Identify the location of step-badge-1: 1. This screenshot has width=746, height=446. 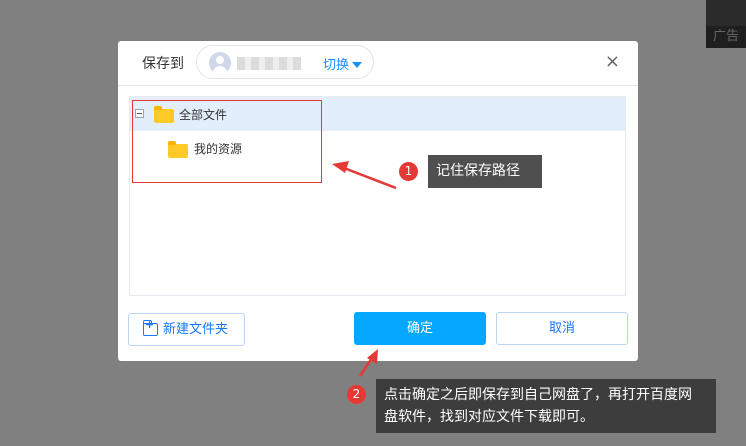
(408, 171).